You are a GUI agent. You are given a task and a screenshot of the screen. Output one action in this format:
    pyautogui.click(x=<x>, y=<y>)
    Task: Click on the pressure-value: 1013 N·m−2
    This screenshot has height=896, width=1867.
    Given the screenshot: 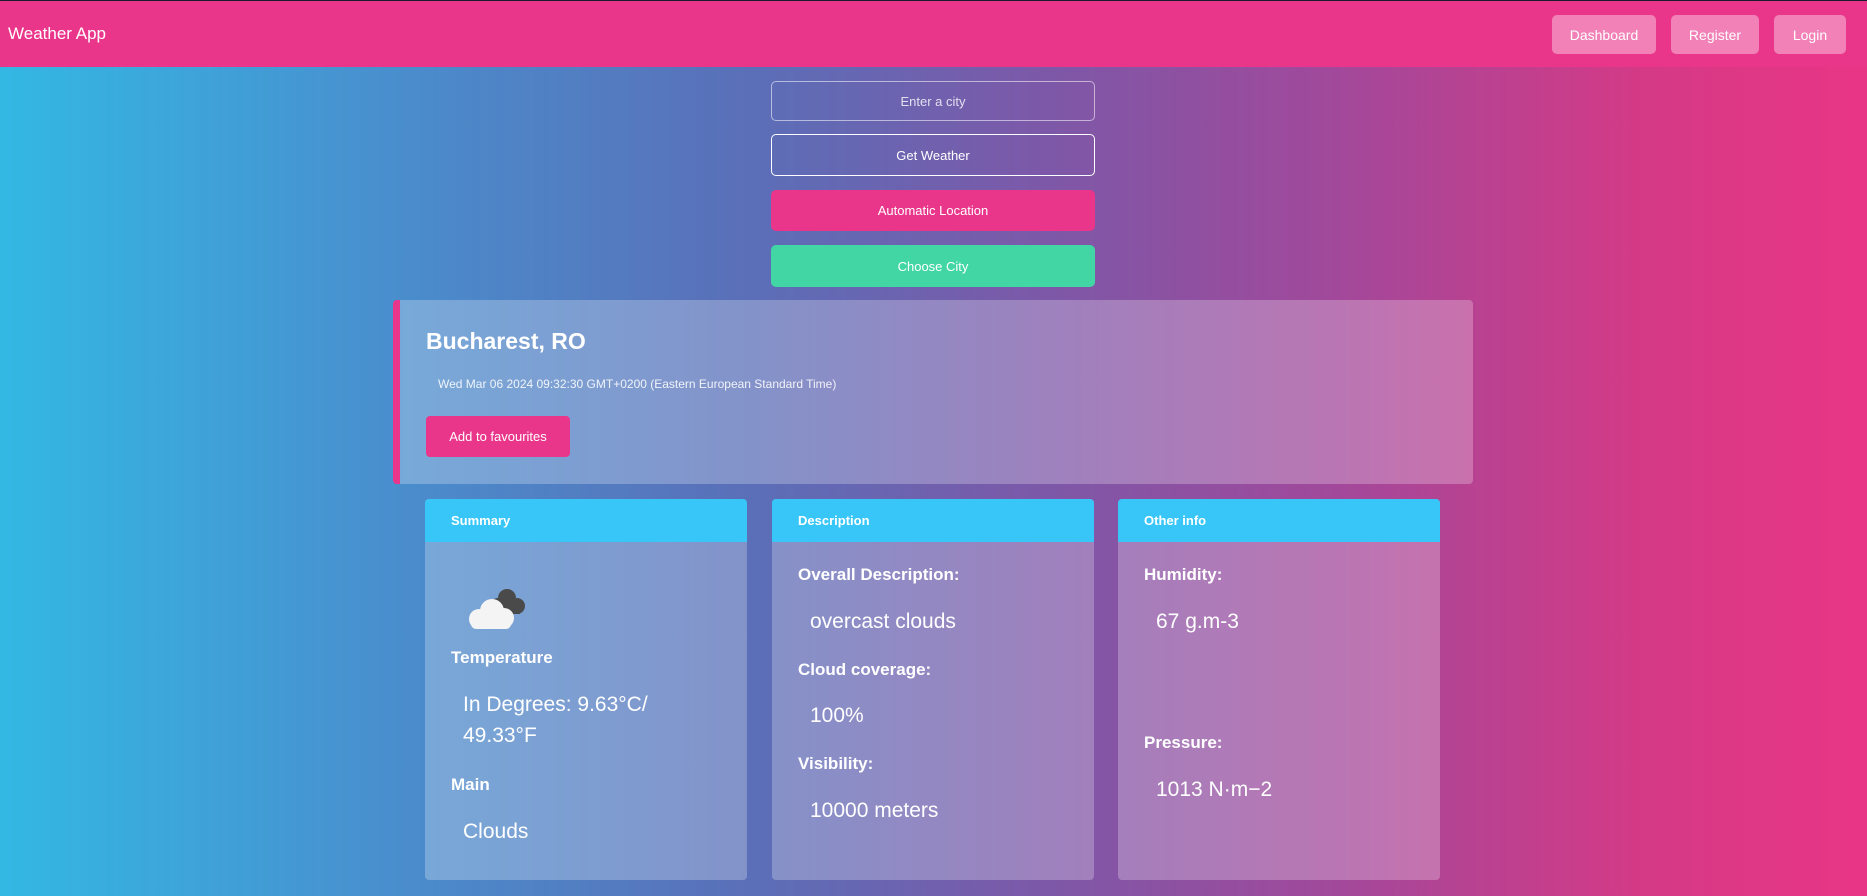 What is the action you would take?
    pyautogui.click(x=1214, y=789)
    